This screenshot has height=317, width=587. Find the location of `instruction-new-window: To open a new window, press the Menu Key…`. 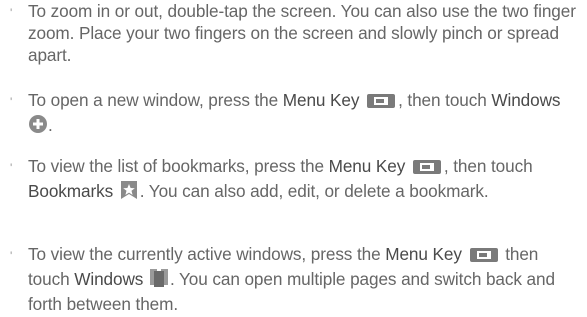

instruction-new-window: To open a new window, press the Menu Key… is located at coordinates (306, 114).